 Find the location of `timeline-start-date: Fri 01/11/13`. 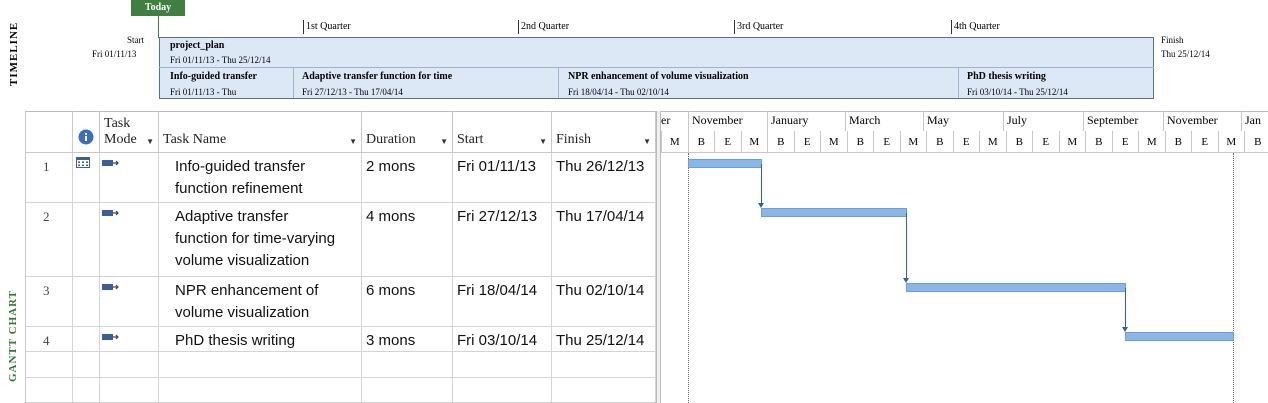

timeline-start-date: Fri 01/11/13 is located at coordinates (114, 54).